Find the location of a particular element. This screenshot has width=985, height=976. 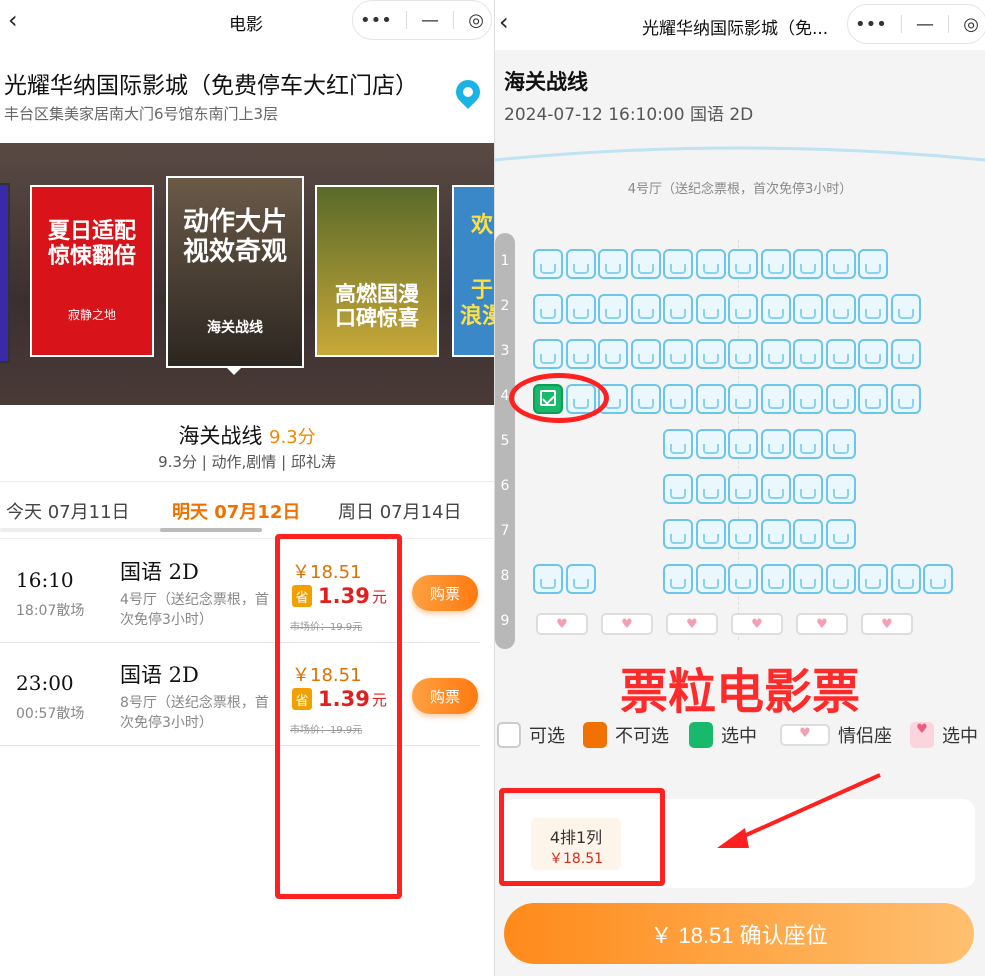

tab-tomorrow: 明天 07月12日 is located at coordinates (236, 511).